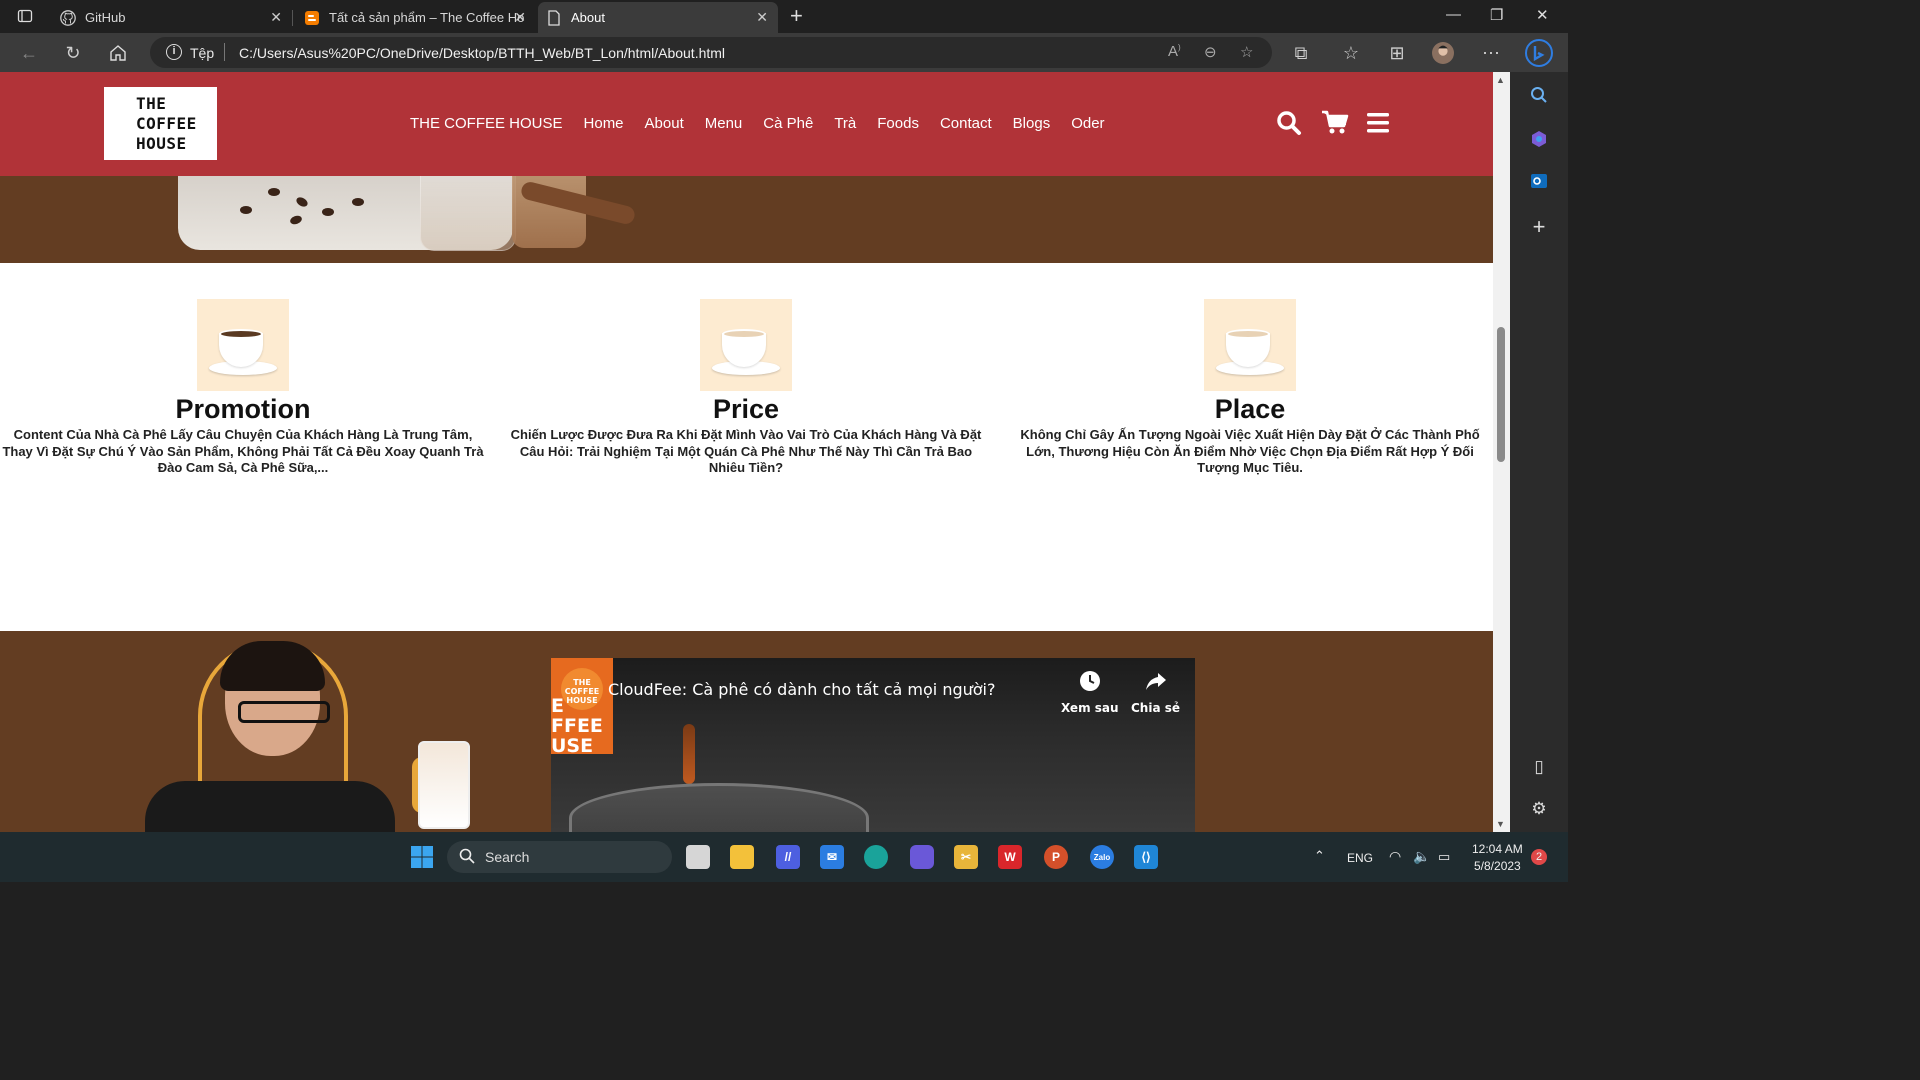 The width and height of the screenshot is (1920, 1080). I want to click on page-scrollbar: ▲ ▼, so click(1501, 452).